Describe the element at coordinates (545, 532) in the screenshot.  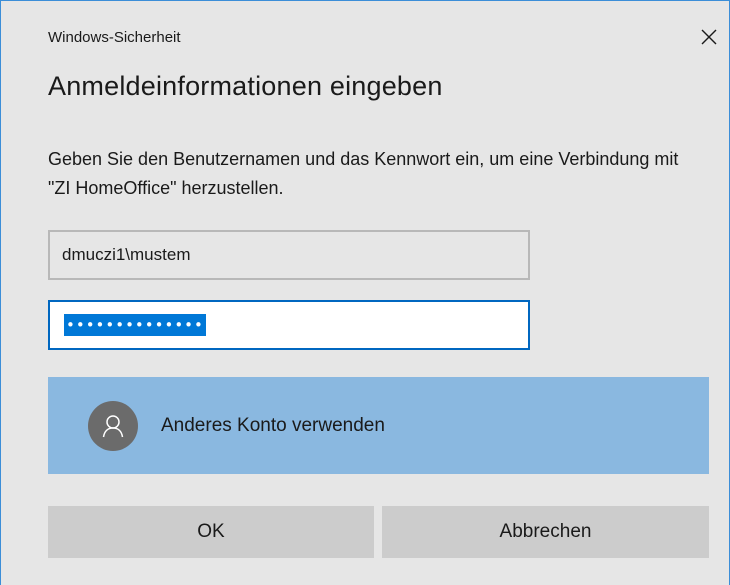
I see `cancel-button: Abbrechen` at that location.